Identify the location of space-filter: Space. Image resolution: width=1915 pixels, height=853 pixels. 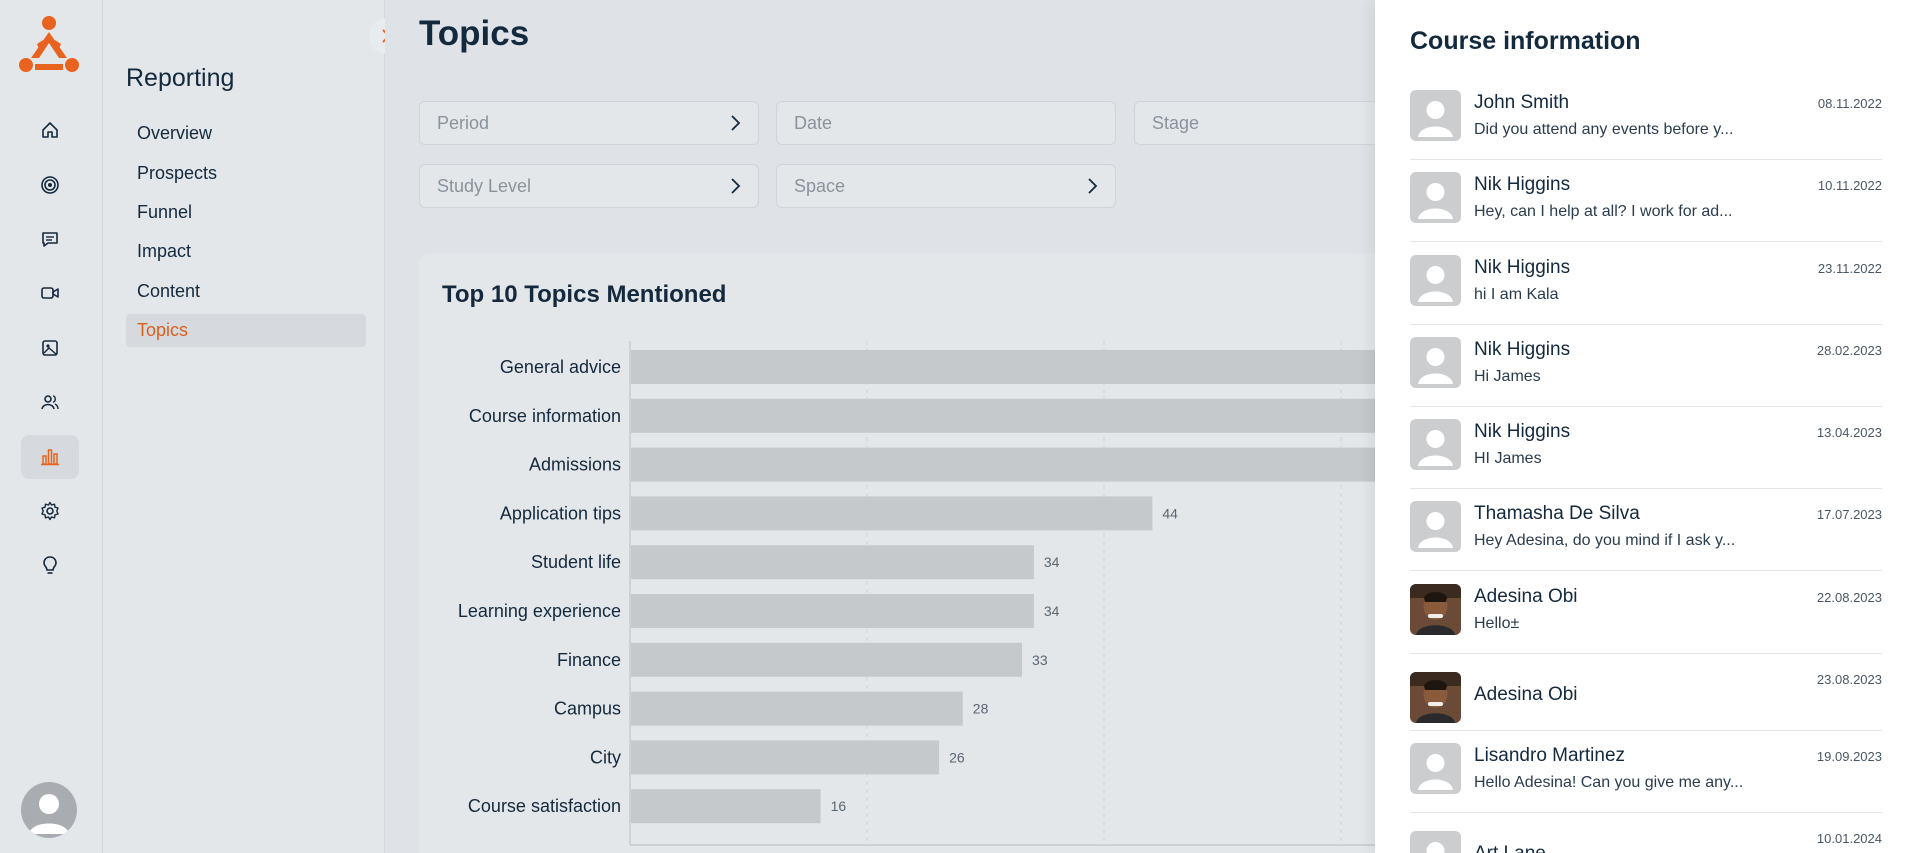
(946, 186).